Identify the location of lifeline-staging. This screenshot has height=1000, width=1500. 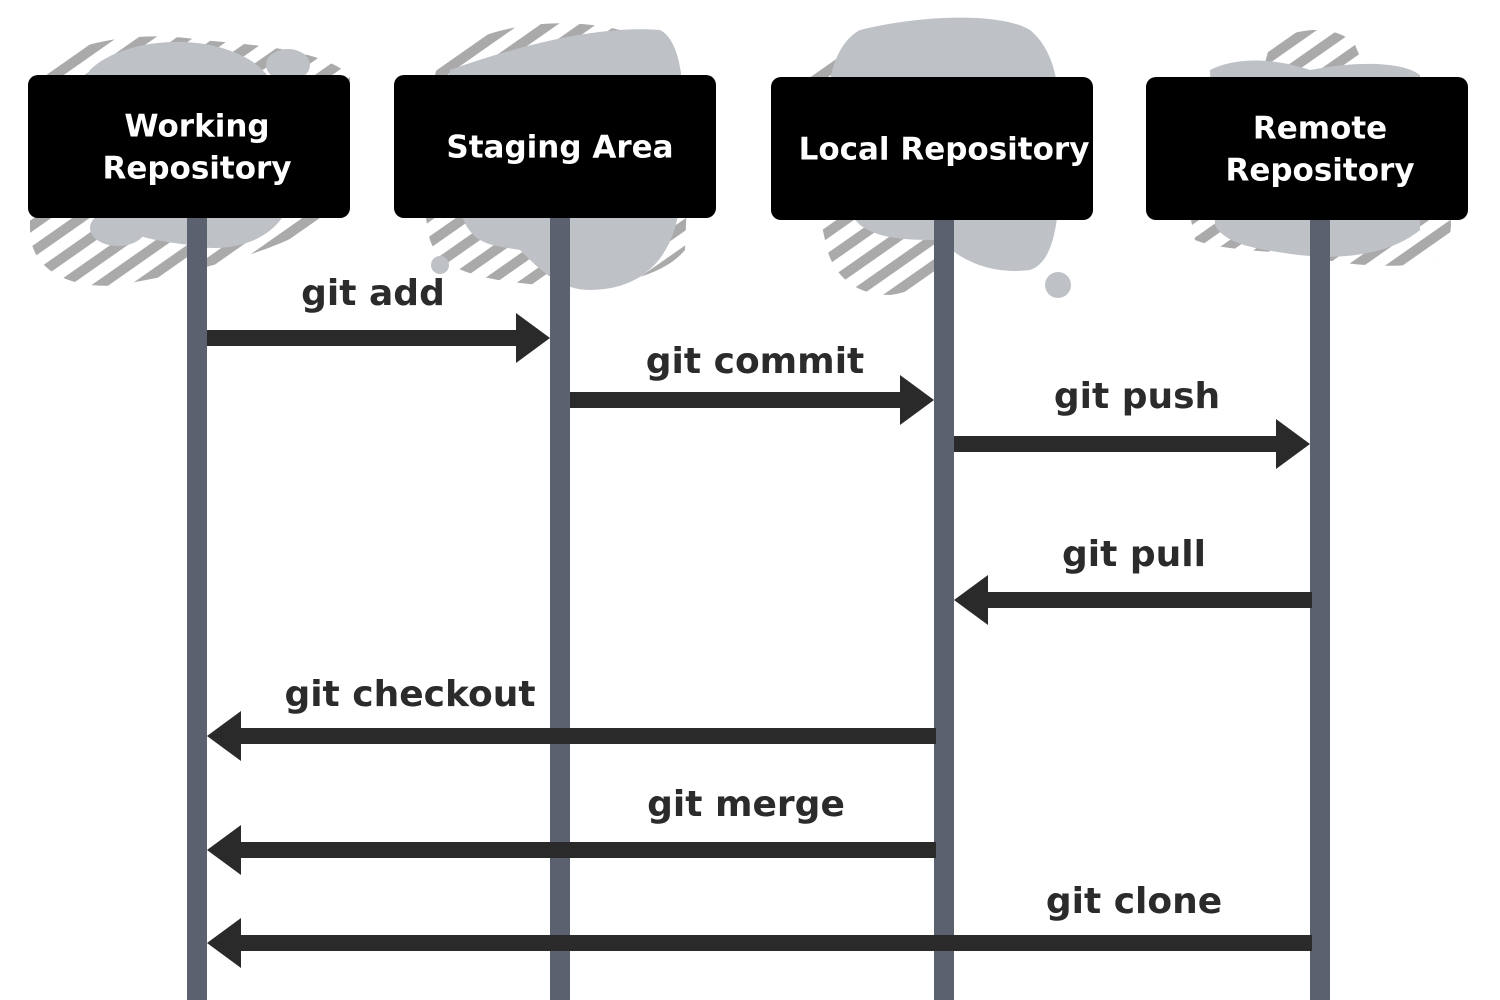
(560, 609).